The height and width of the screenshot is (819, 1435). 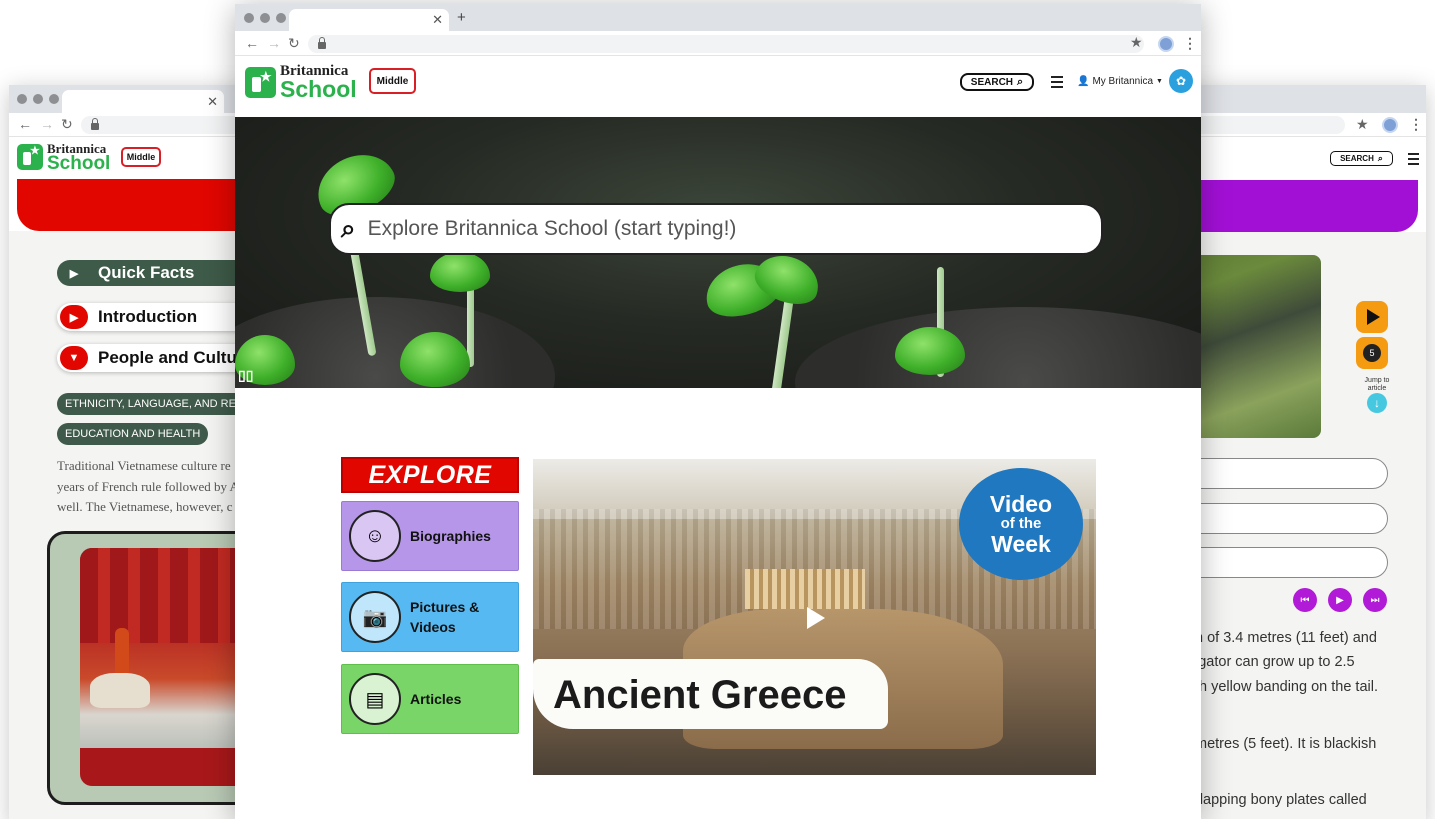 I want to click on explore-card-biographies: ☺ Biographies, so click(x=430, y=536).